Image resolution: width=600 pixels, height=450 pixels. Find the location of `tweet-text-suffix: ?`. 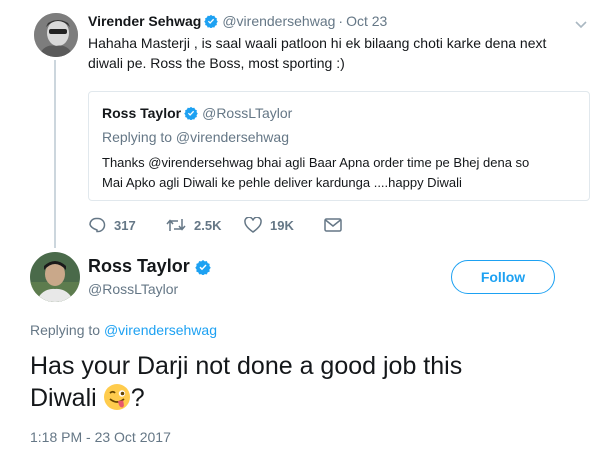

tweet-text-suffix: ? is located at coordinates (137, 398).